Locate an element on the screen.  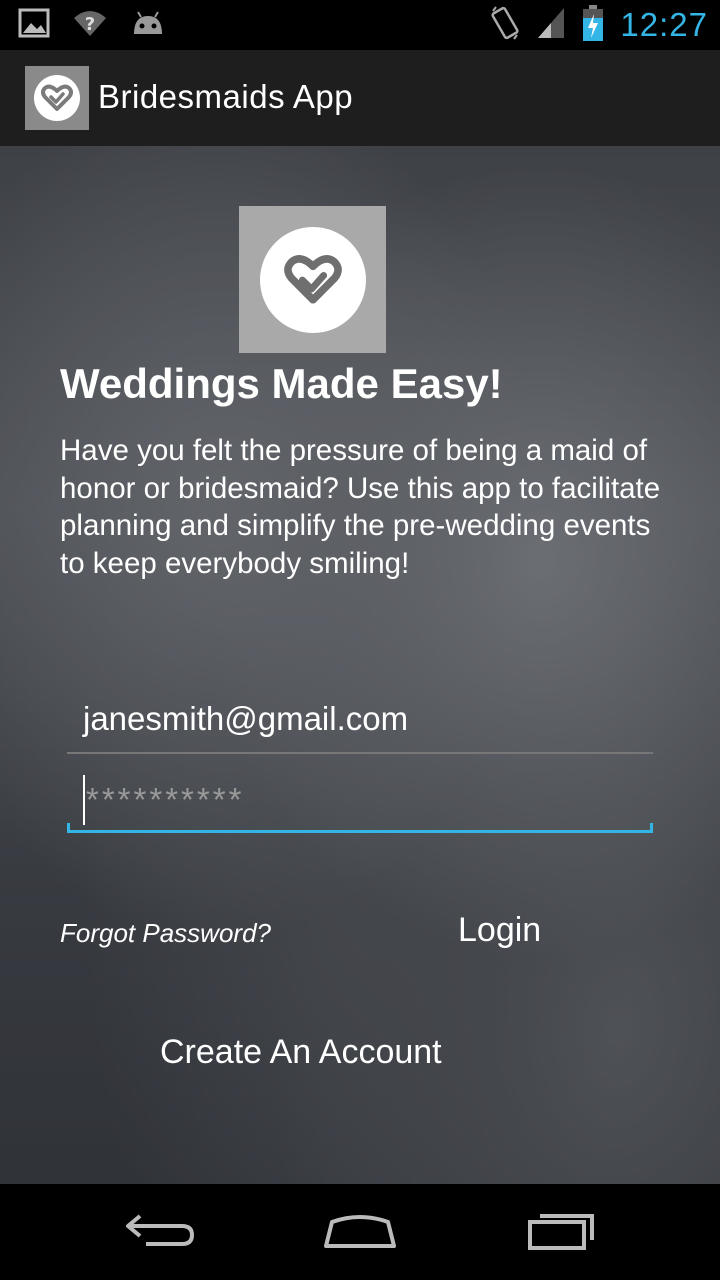
image-icon is located at coordinates (34, 25).